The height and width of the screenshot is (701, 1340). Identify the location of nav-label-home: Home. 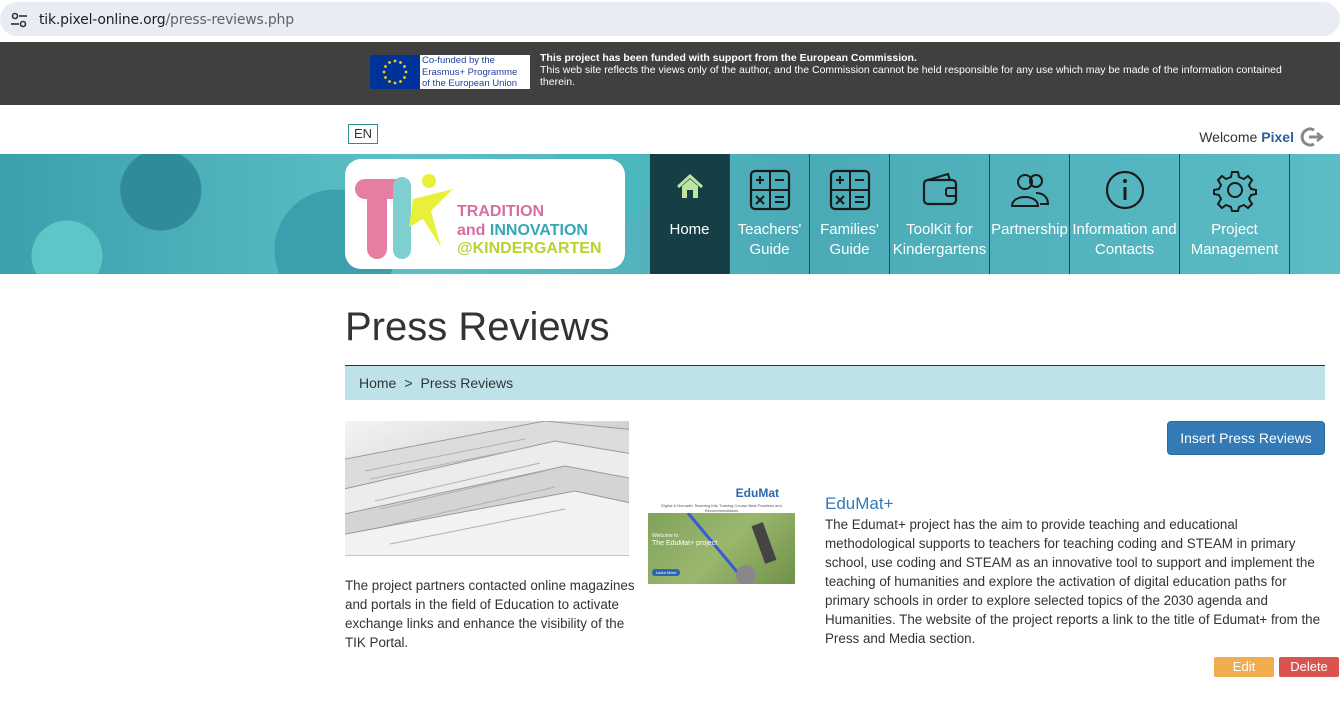
(689, 229).